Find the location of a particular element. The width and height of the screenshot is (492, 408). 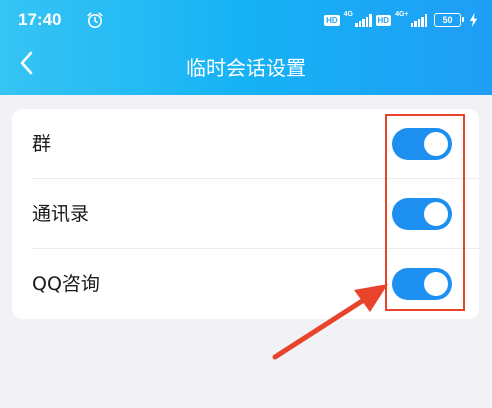

network-type-label: 4G is located at coordinates (348, 14).